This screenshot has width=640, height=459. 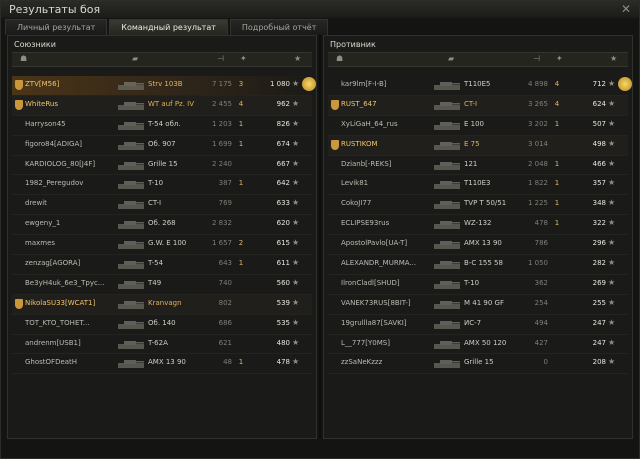 What do you see at coordinates (36, 203) in the screenshot?
I see `player-name: drewit` at bounding box center [36, 203].